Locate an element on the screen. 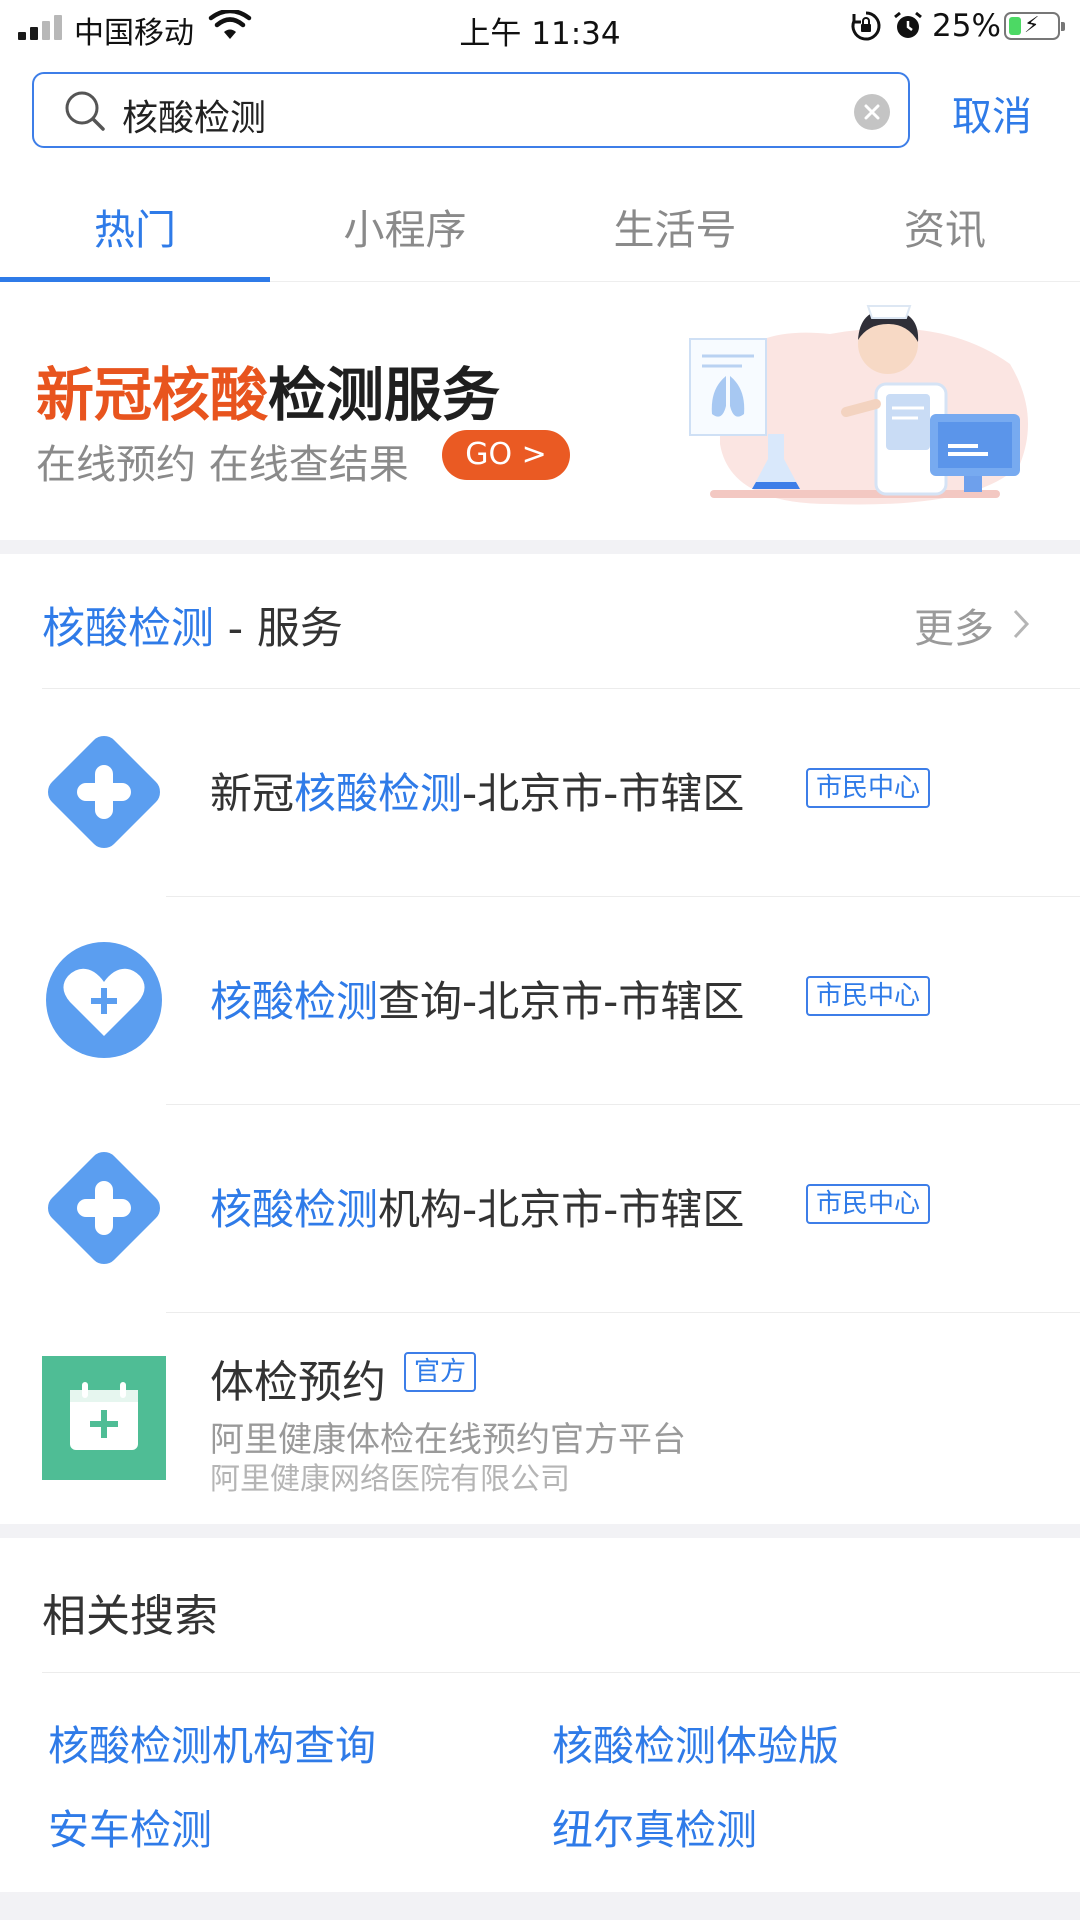 The width and height of the screenshot is (1080, 1920). battery-charging-icon: ⚡ is located at coordinates (1034, 26).